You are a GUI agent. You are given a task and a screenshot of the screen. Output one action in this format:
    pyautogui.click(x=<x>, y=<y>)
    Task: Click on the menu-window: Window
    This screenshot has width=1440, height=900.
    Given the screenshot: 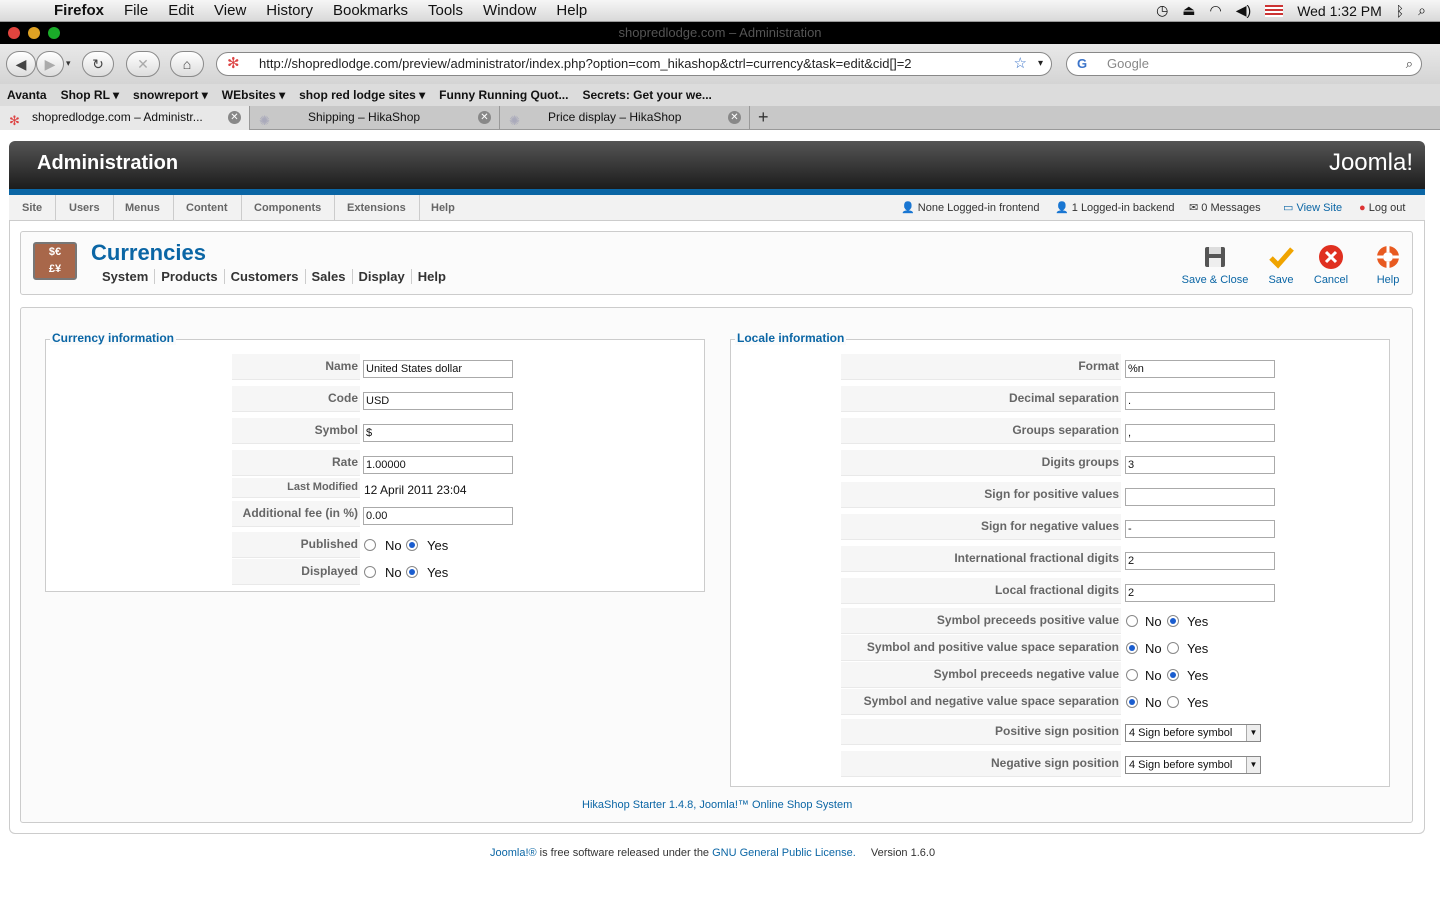 What is the action you would take?
    pyautogui.click(x=509, y=10)
    